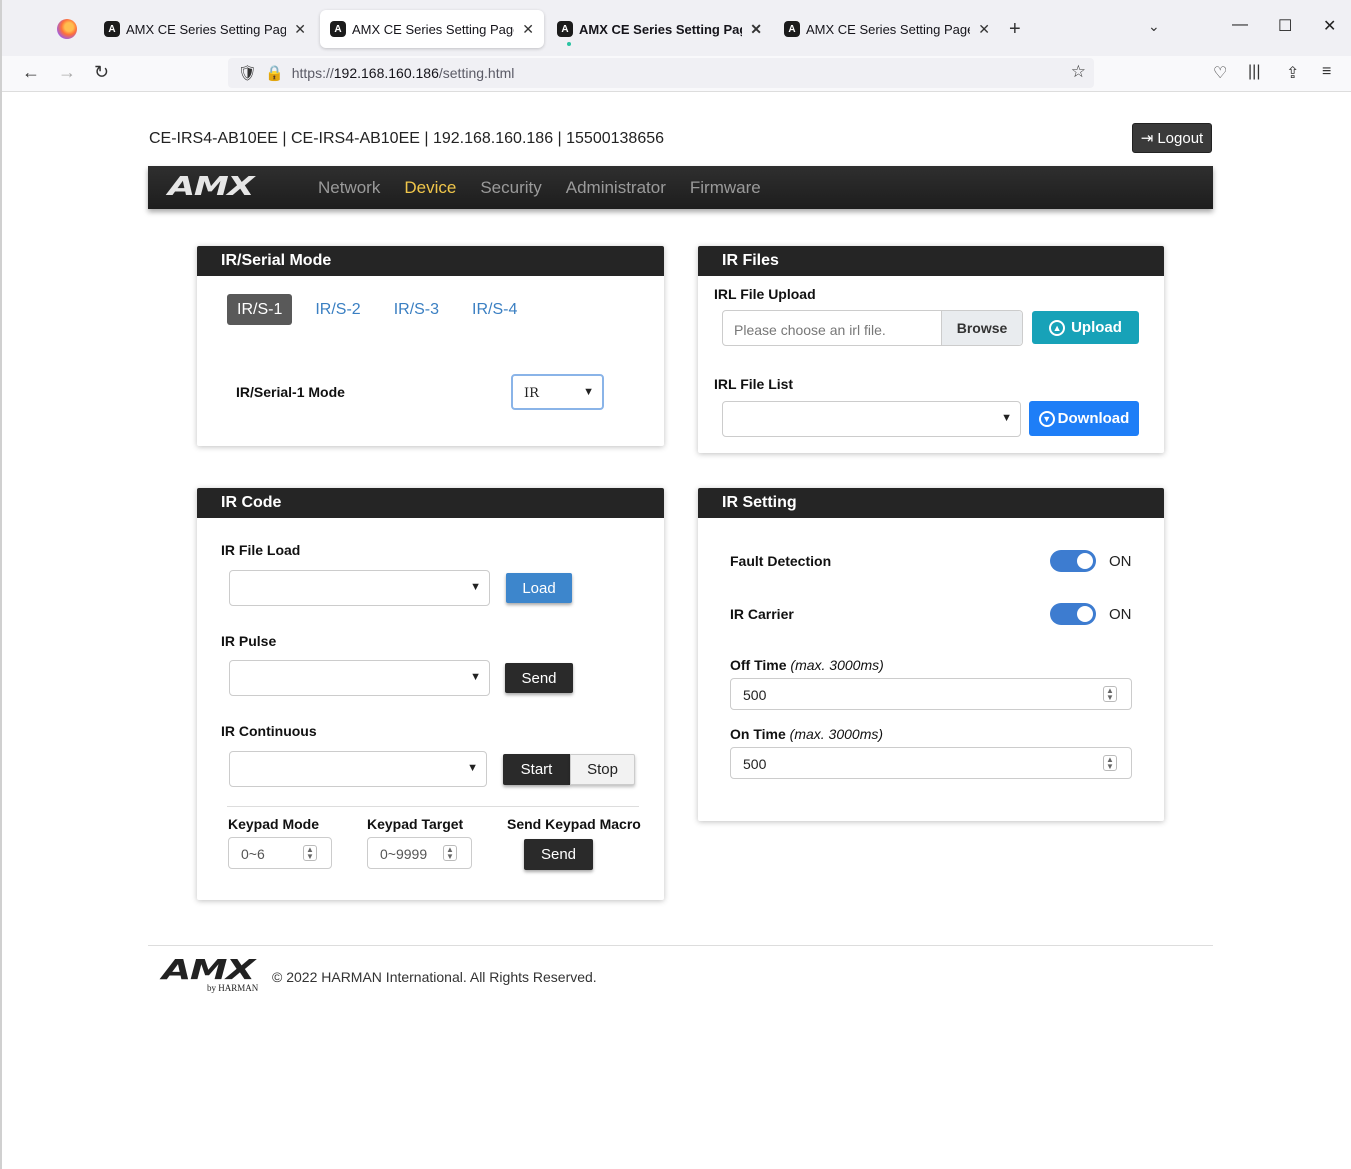 The width and height of the screenshot is (1351, 1169). I want to click on ir-serial-mode-label: IR/Serial-1 Mode, so click(290, 392).